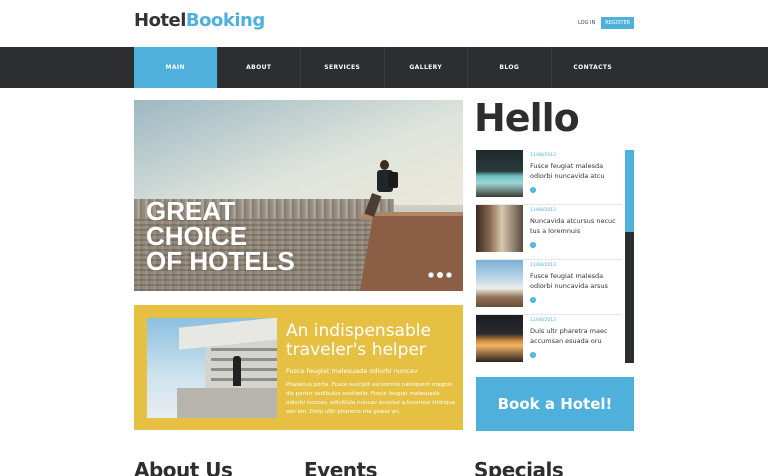 The height and width of the screenshot is (476, 768). What do you see at coordinates (499, 338) in the screenshot?
I see `night-house-thumb` at bounding box center [499, 338].